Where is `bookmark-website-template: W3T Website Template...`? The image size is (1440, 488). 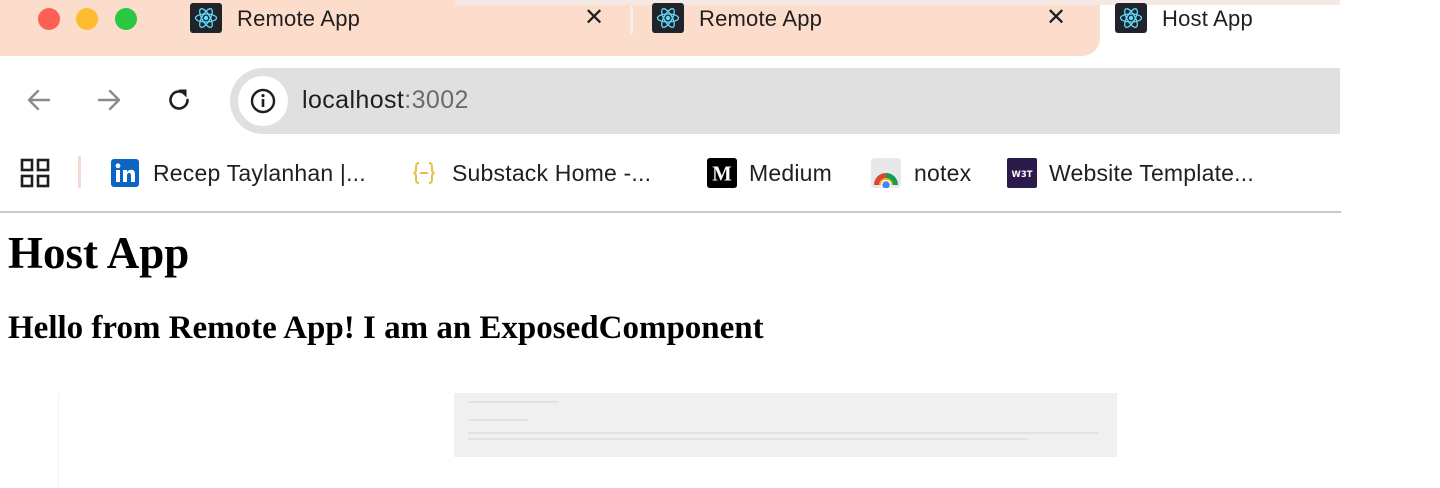
bookmark-website-template: W3T Website Template... is located at coordinates (1130, 173).